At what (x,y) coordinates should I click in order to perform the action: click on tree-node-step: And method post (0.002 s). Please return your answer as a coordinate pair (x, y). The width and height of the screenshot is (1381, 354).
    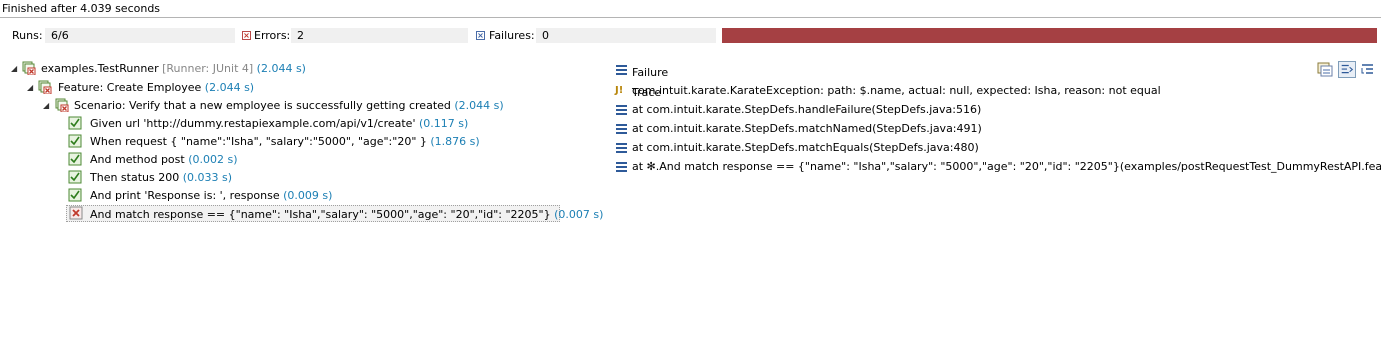
    Looking at the image, I should click on (278, 159).